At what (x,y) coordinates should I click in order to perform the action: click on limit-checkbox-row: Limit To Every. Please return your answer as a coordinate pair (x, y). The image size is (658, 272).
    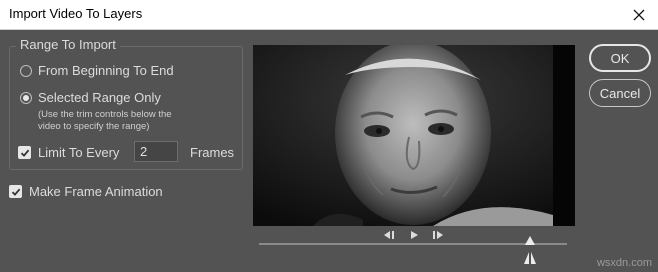
    Looking at the image, I should click on (68, 152).